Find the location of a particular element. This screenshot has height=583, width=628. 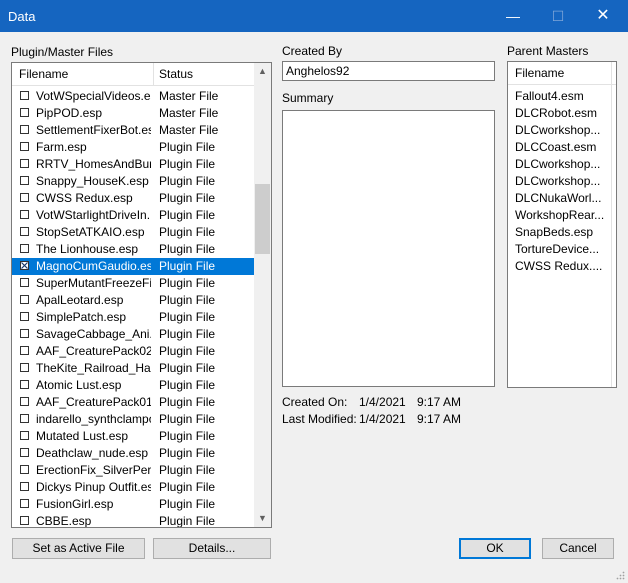

plugin-row: The Lionhouse.esp Plugin File is located at coordinates (133, 249).